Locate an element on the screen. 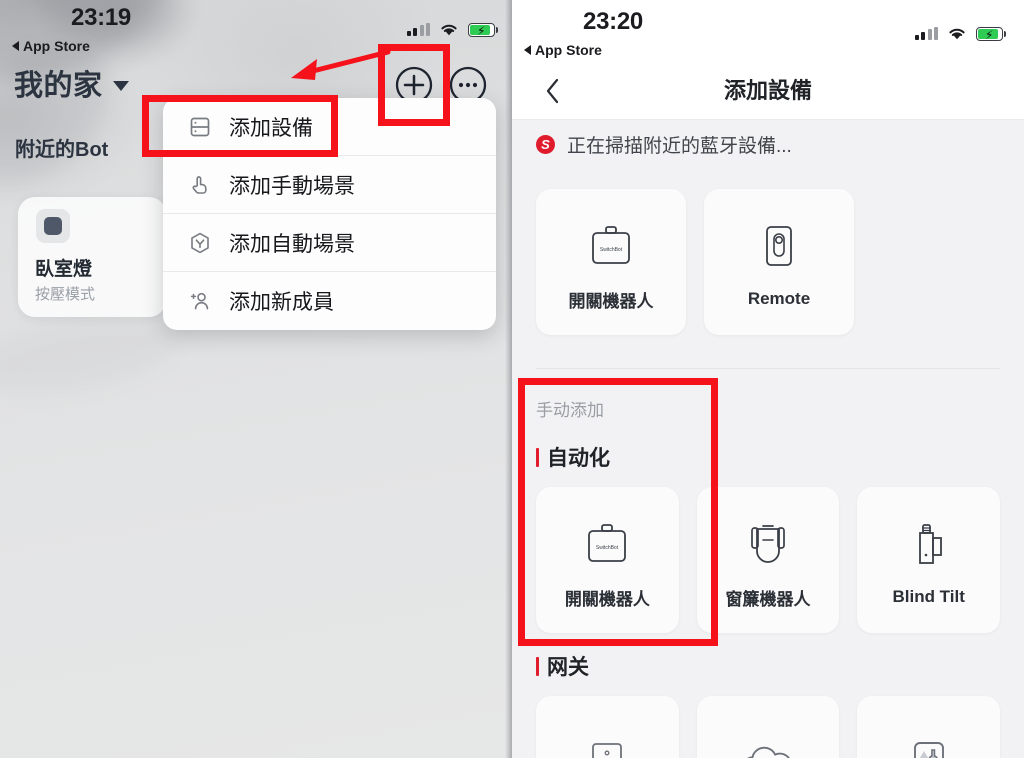 The image size is (1024, 758). chevron-down-icon is located at coordinates (120, 86).